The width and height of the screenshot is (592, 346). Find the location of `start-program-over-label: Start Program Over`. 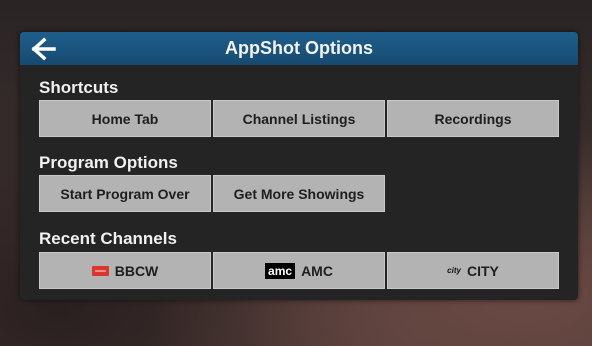

start-program-over-label: Start Program Over is located at coordinates (125, 193).